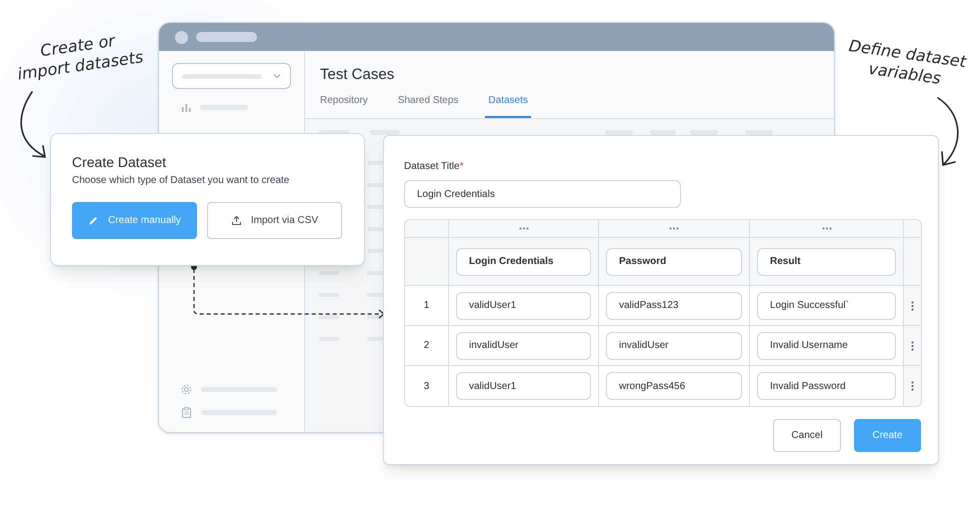 This screenshot has width=980, height=505. Describe the element at coordinates (427, 306) in the screenshot. I see `row-number: 1` at that location.